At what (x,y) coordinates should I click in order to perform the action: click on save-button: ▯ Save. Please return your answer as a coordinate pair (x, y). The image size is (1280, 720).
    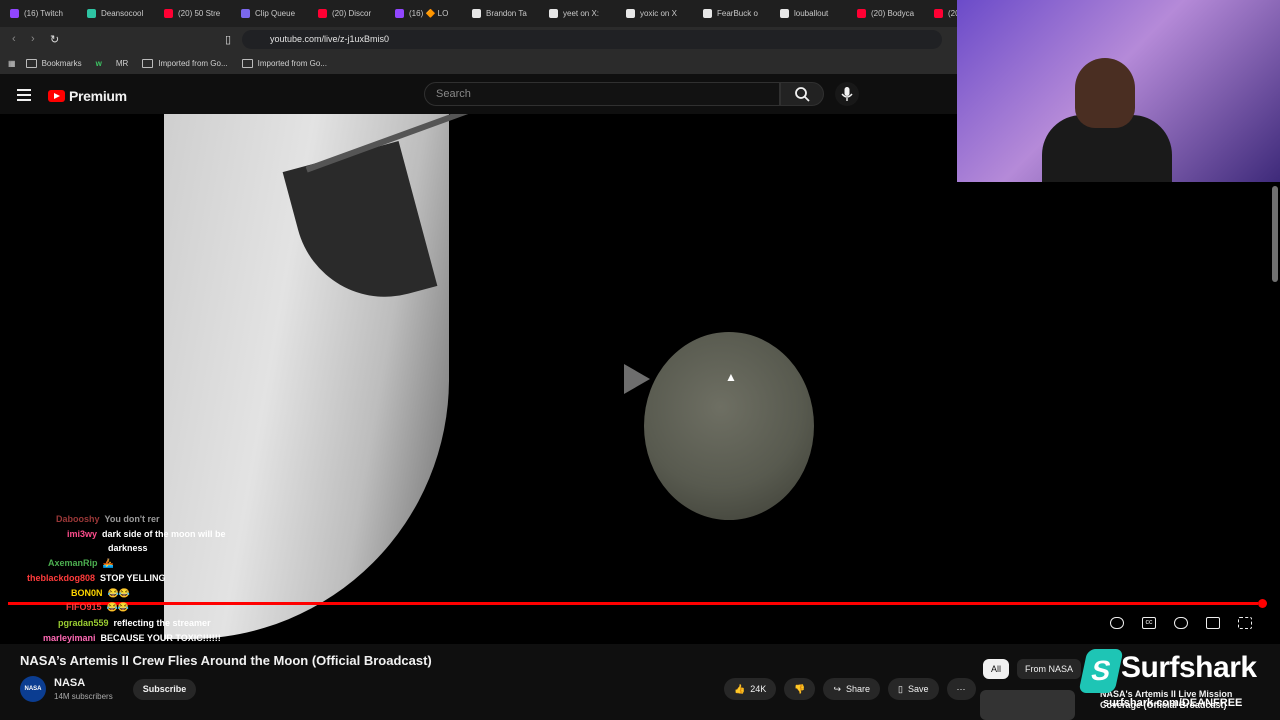
    Looking at the image, I should click on (913, 689).